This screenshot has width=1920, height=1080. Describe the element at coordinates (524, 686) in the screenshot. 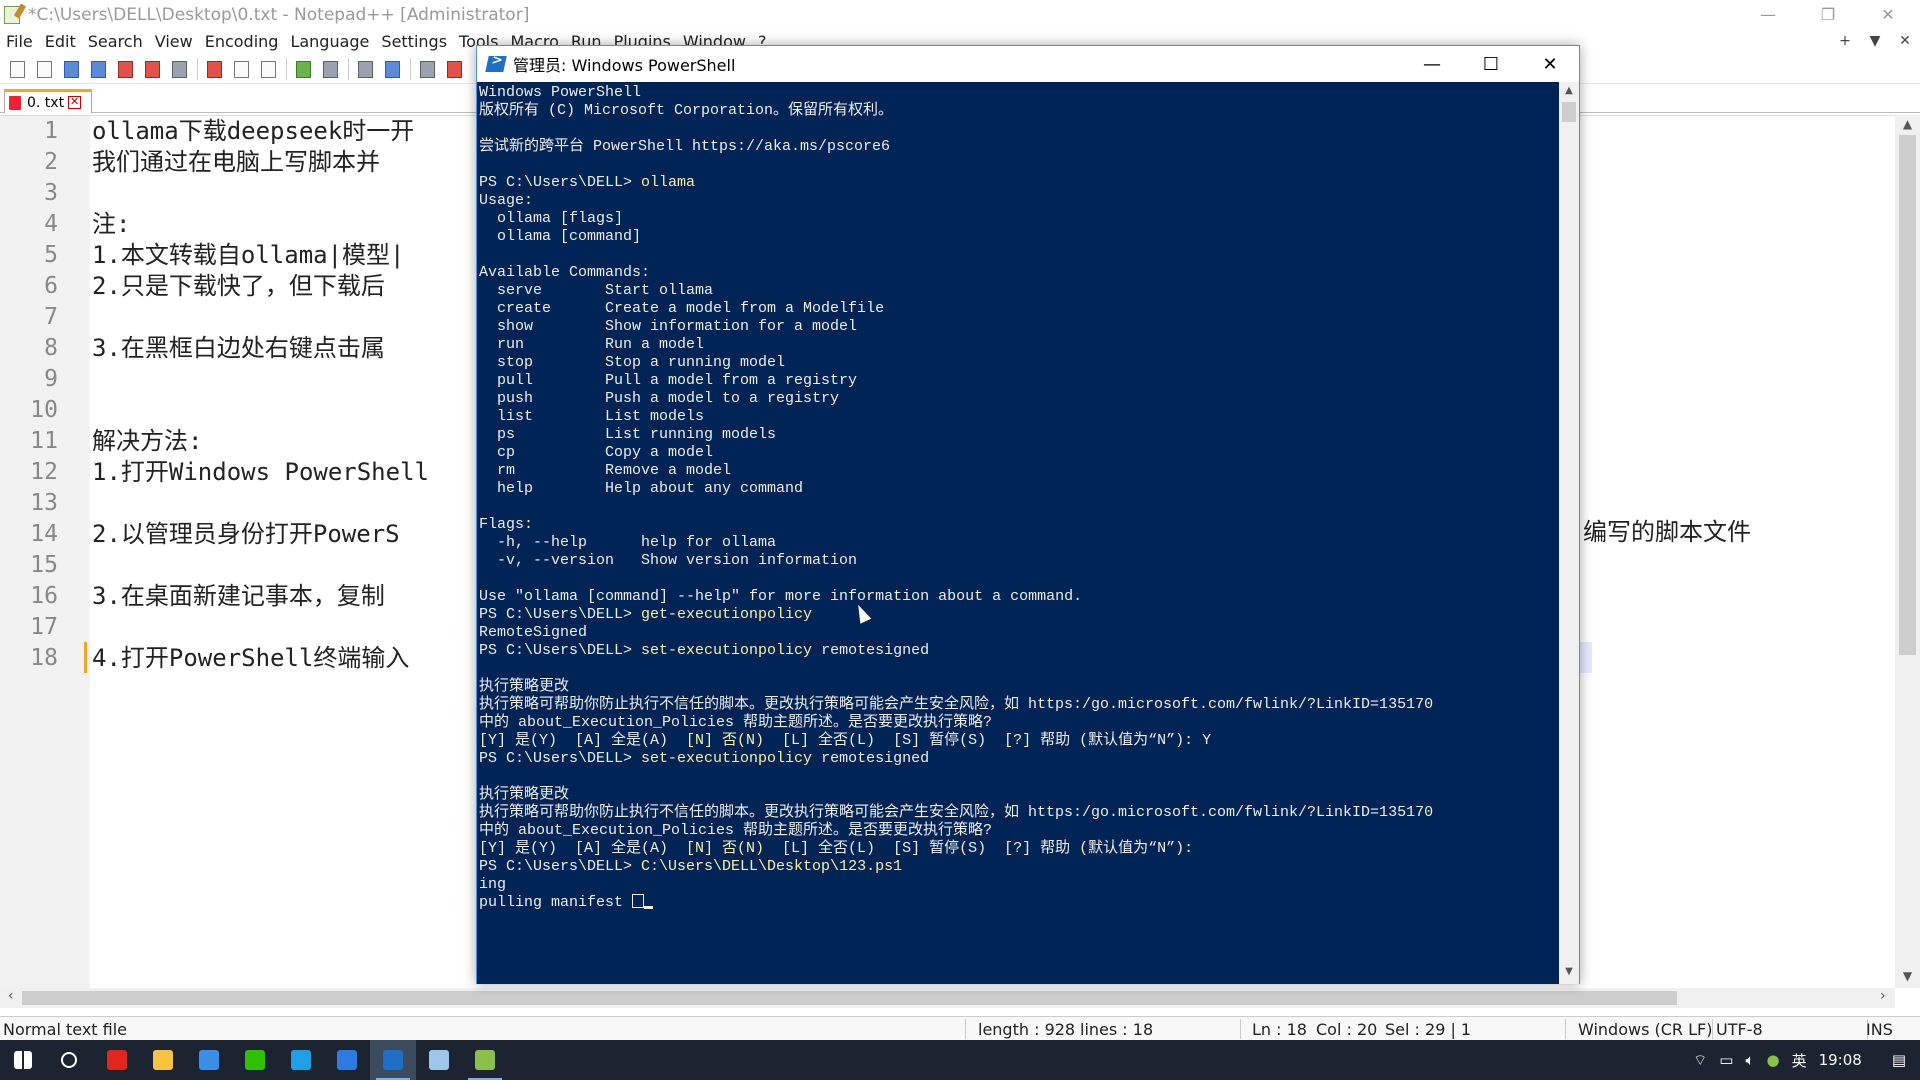

I see `console-text: 执行策略更改` at that location.